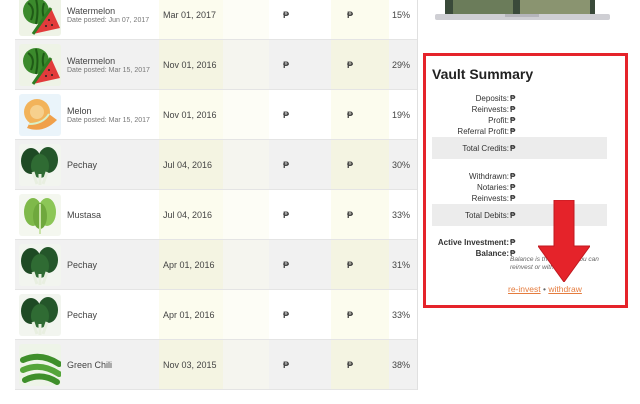 This screenshot has width=640, height=404. Describe the element at coordinates (565, 289) in the screenshot. I see `withdraw-link: withdraw` at that location.